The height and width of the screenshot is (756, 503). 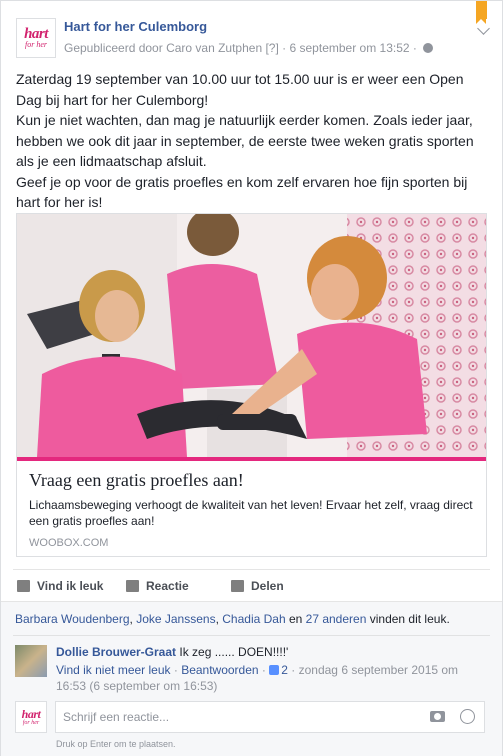 What do you see at coordinates (467, 716) in the screenshot?
I see `emoji-icon` at bounding box center [467, 716].